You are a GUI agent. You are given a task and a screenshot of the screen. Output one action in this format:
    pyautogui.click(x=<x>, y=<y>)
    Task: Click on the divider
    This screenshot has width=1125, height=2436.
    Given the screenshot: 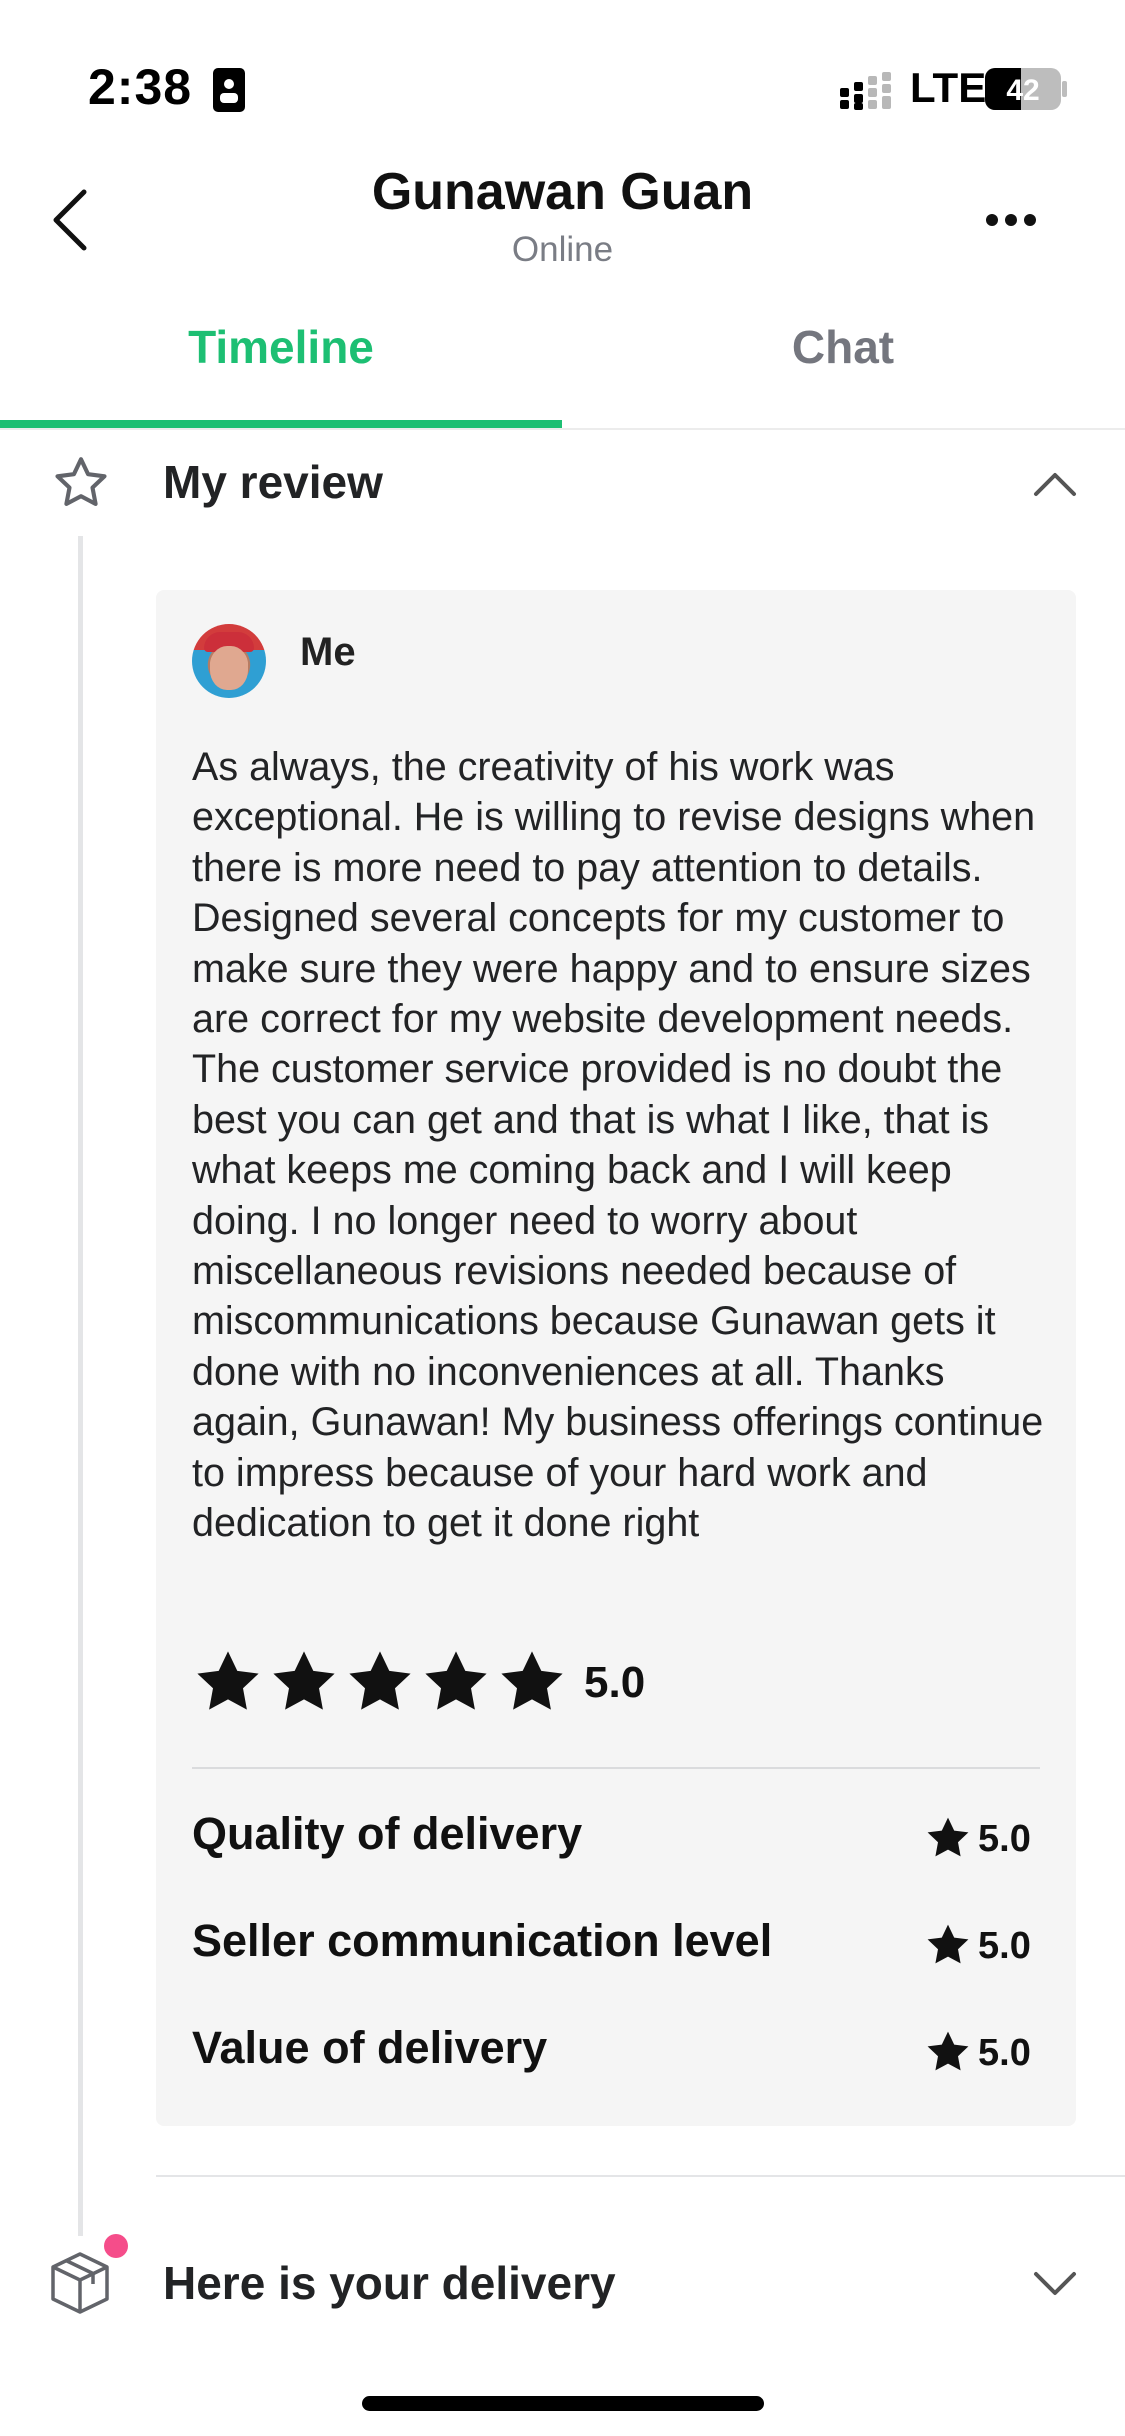 What is the action you would take?
    pyautogui.click(x=616, y=1768)
    